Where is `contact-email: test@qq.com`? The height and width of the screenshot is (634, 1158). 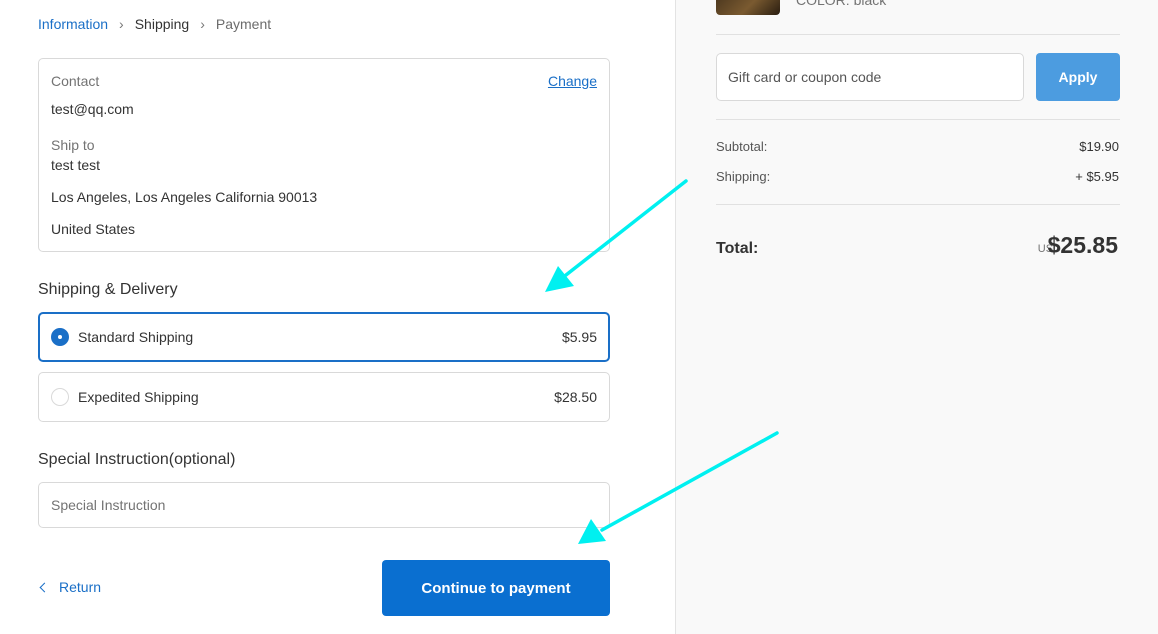 contact-email: test@qq.com is located at coordinates (92, 109).